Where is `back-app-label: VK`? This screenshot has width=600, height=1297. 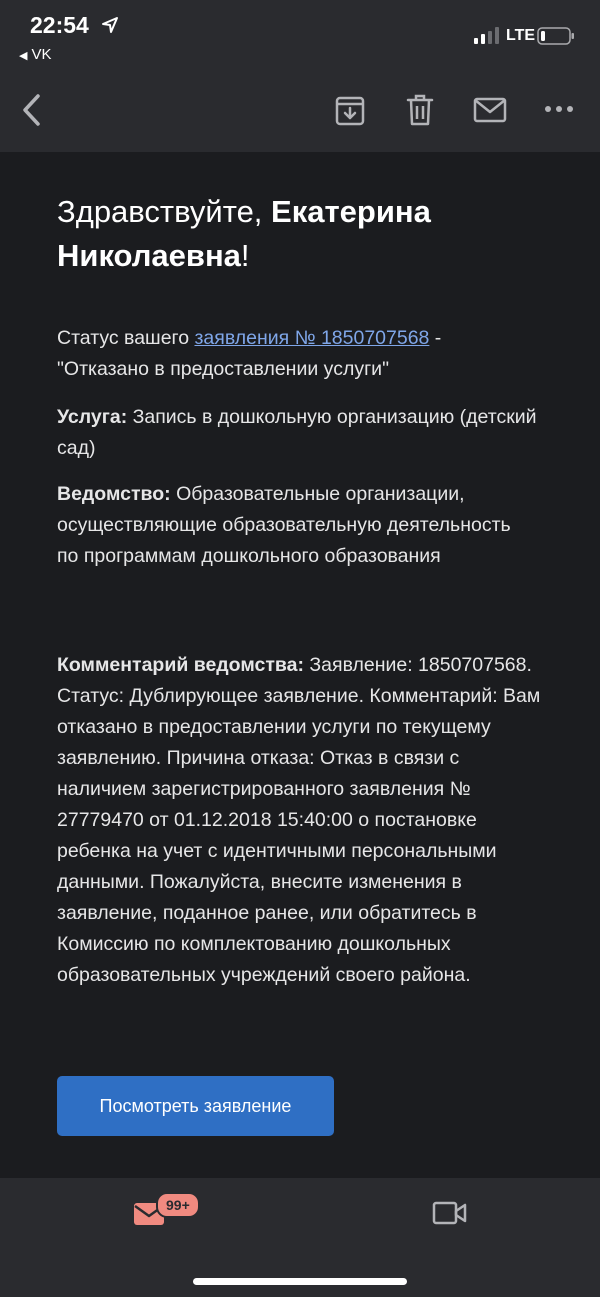
back-app-label: VK is located at coordinates (41, 54).